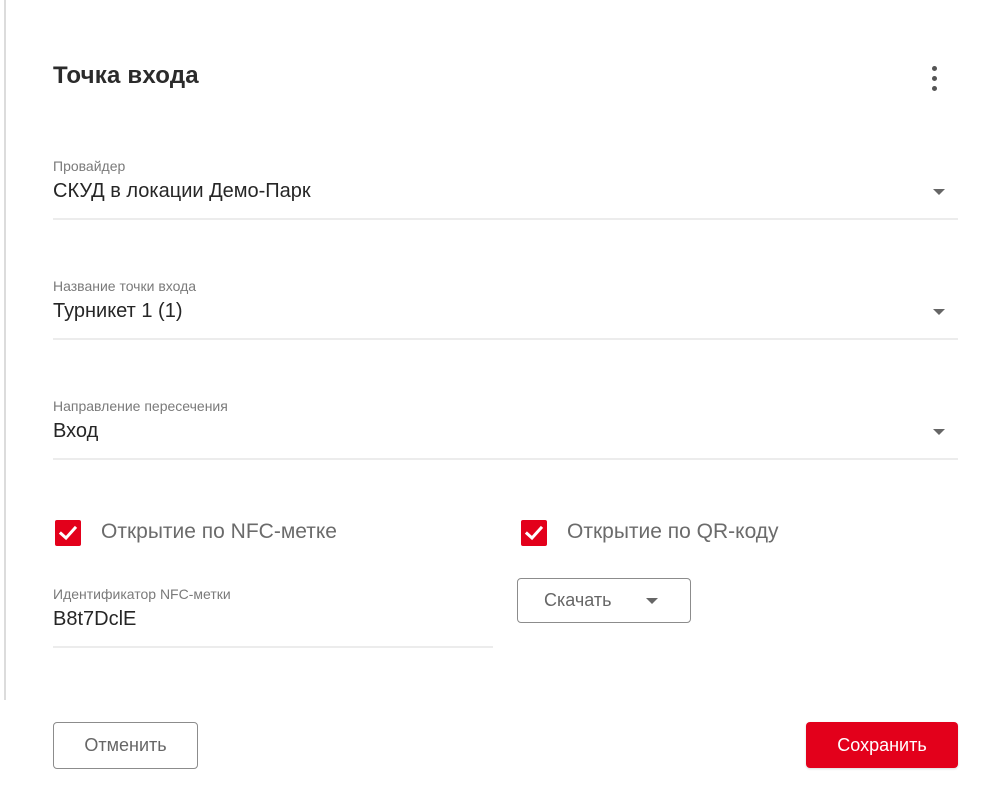 The height and width of the screenshot is (810, 997). I want to click on nfc-id-field: Идентификатор NFC-метки B8t7DclE, so click(273, 617).